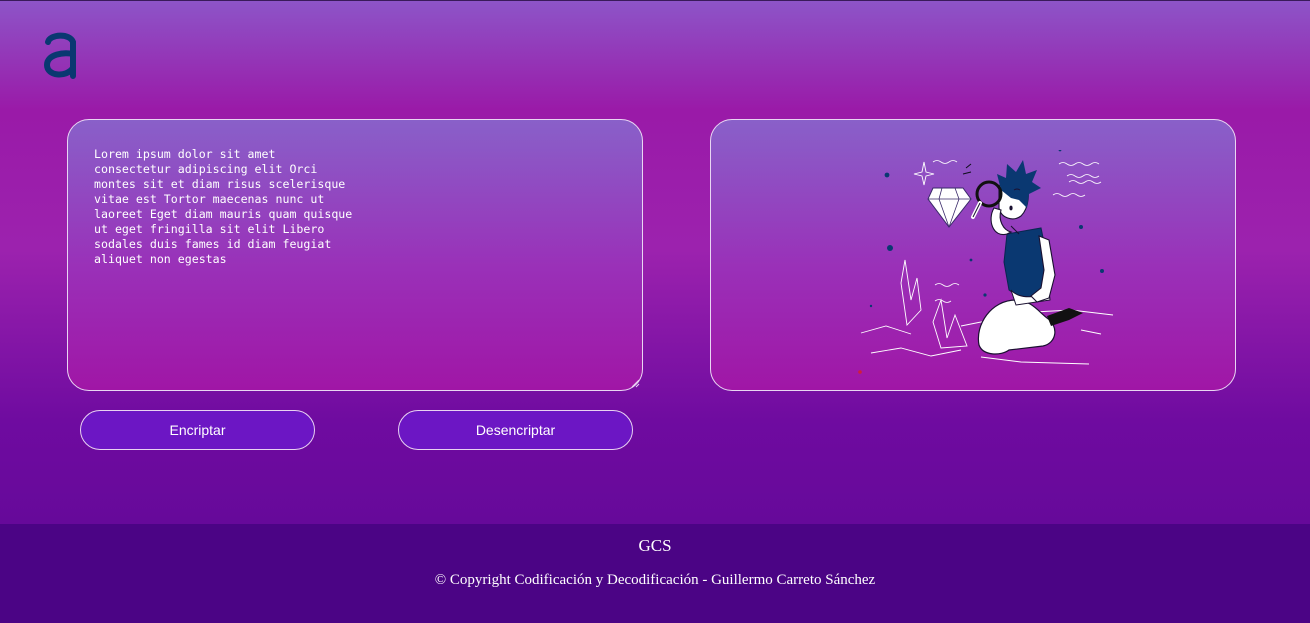  What do you see at coordinates (655, 545) in the screenshot?
I see `footer-title: GCS` at bounding box center [655, 545].